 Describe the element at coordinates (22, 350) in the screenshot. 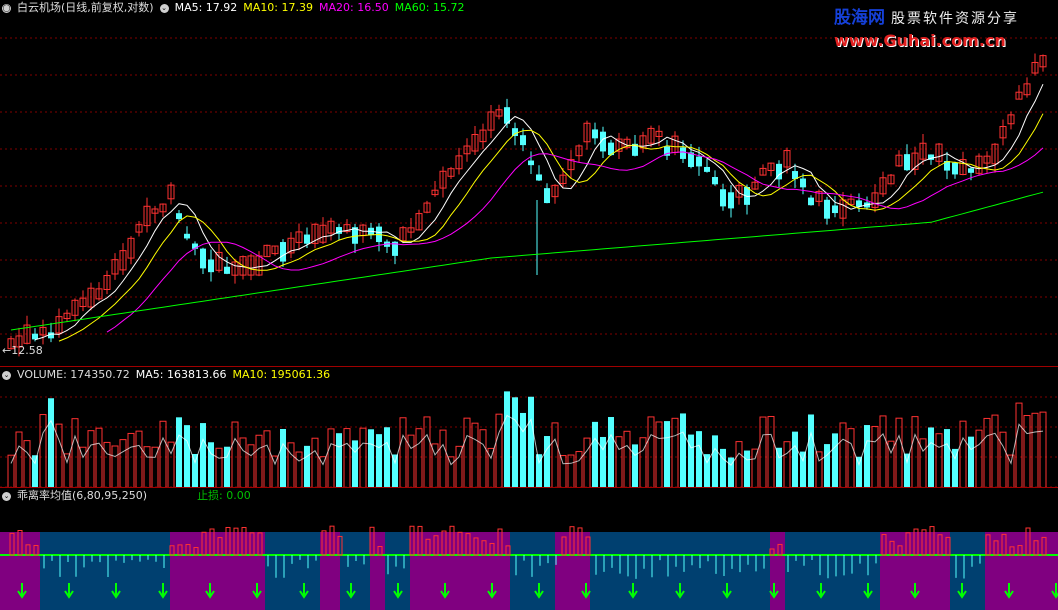

I see `low-price-label: ←12.58` at that location.